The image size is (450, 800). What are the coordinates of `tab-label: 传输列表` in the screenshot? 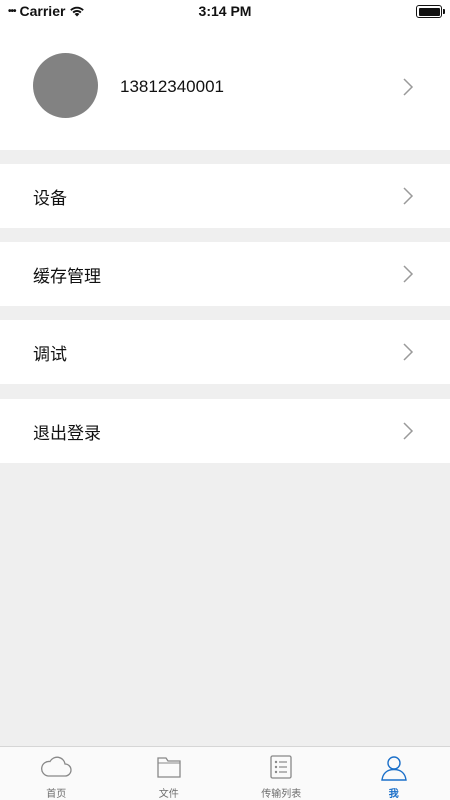 It's located at (281, 794).